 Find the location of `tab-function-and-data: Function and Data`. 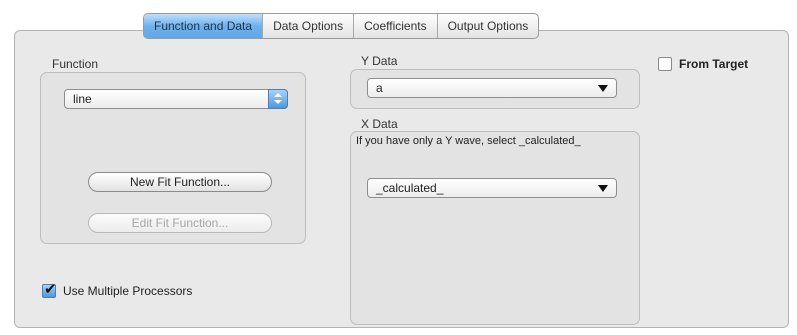

tab-function-and-data: Function and Data is located at coordinates (203, 26).